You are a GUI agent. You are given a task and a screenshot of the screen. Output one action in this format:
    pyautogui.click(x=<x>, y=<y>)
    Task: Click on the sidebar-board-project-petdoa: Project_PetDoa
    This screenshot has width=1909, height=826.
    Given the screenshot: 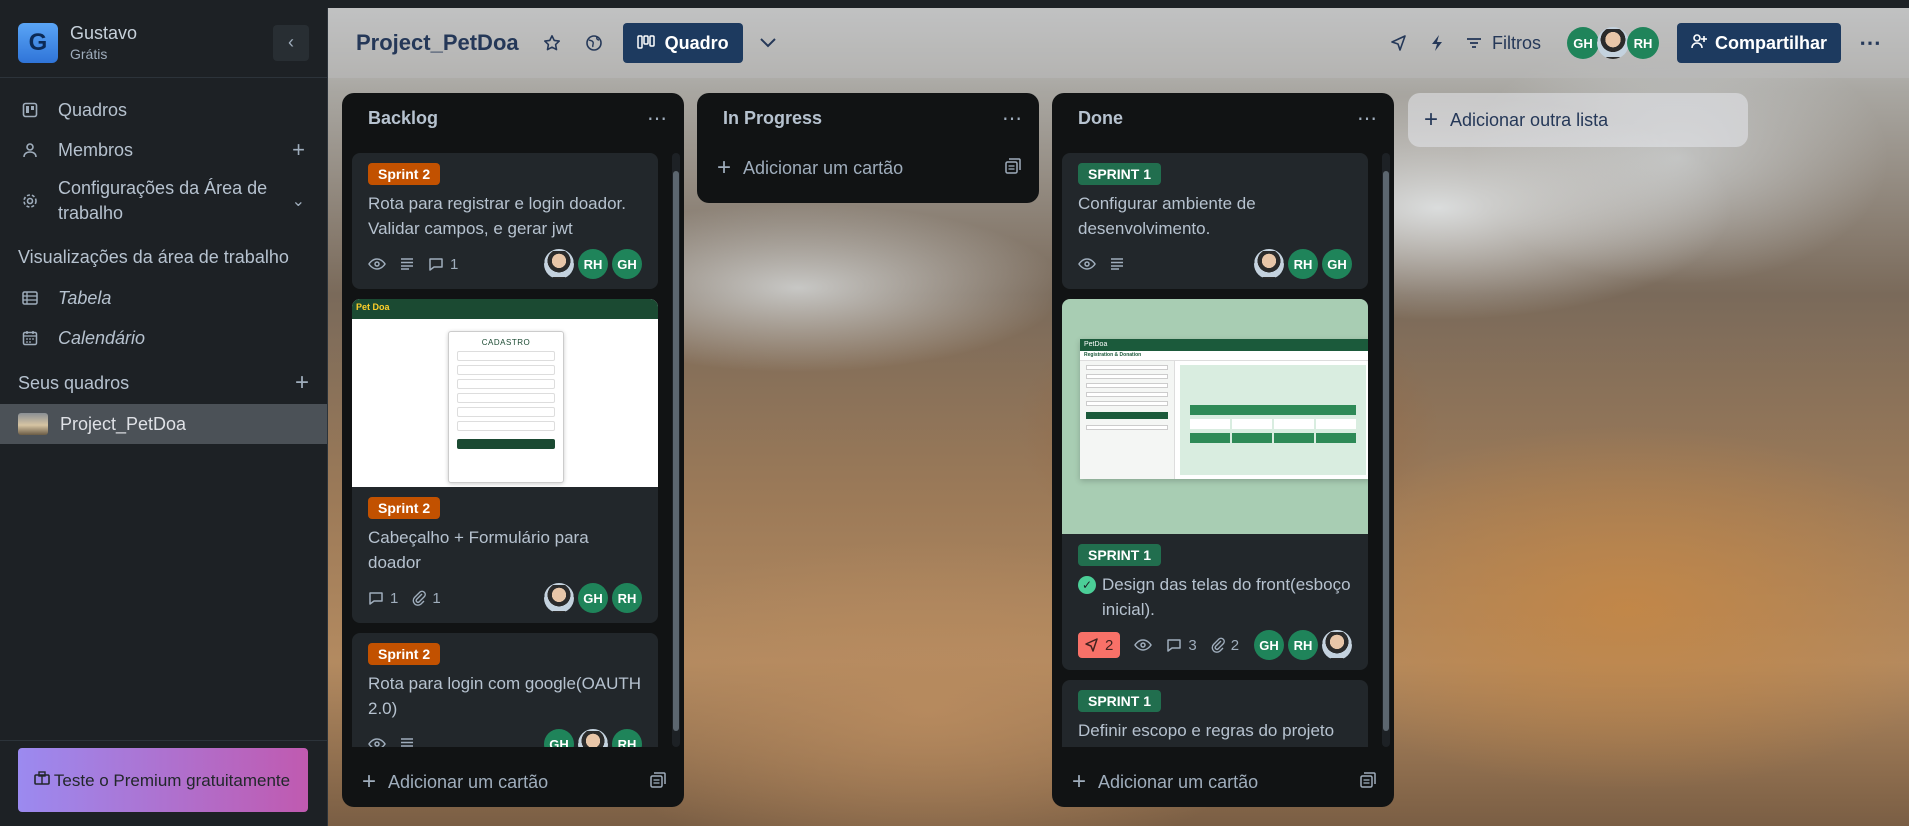 What is the action you would take?
    pyautogui.click(x=163, y=424)
    